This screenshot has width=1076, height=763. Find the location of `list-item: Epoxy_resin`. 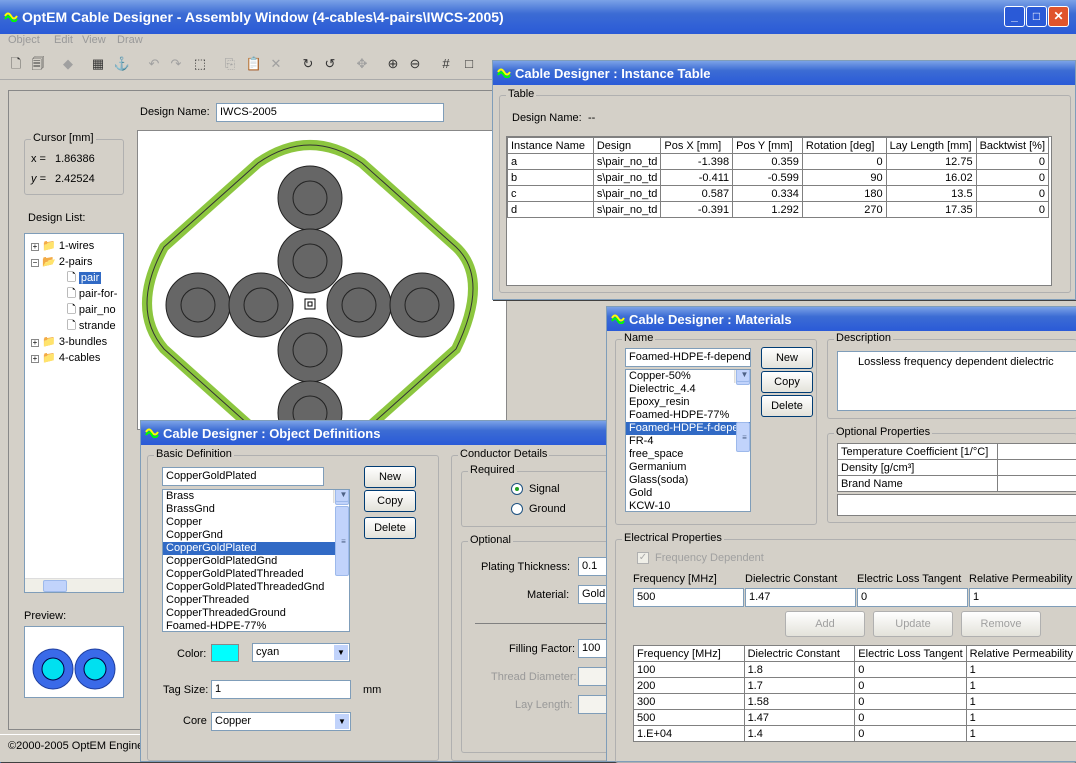

list-item: Epoxy_resin is located at coordinates (688, 402).